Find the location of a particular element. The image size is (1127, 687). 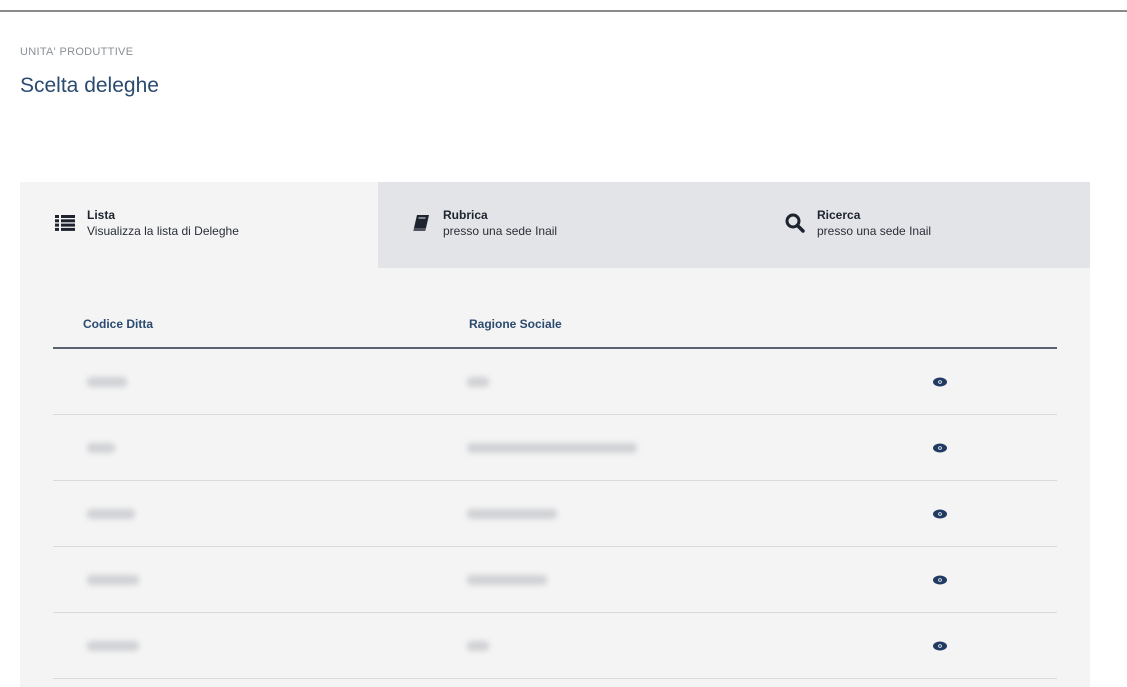

tab-ricerca-text: Ricerca presso una sede Inail is located at coordinates (874, 223).